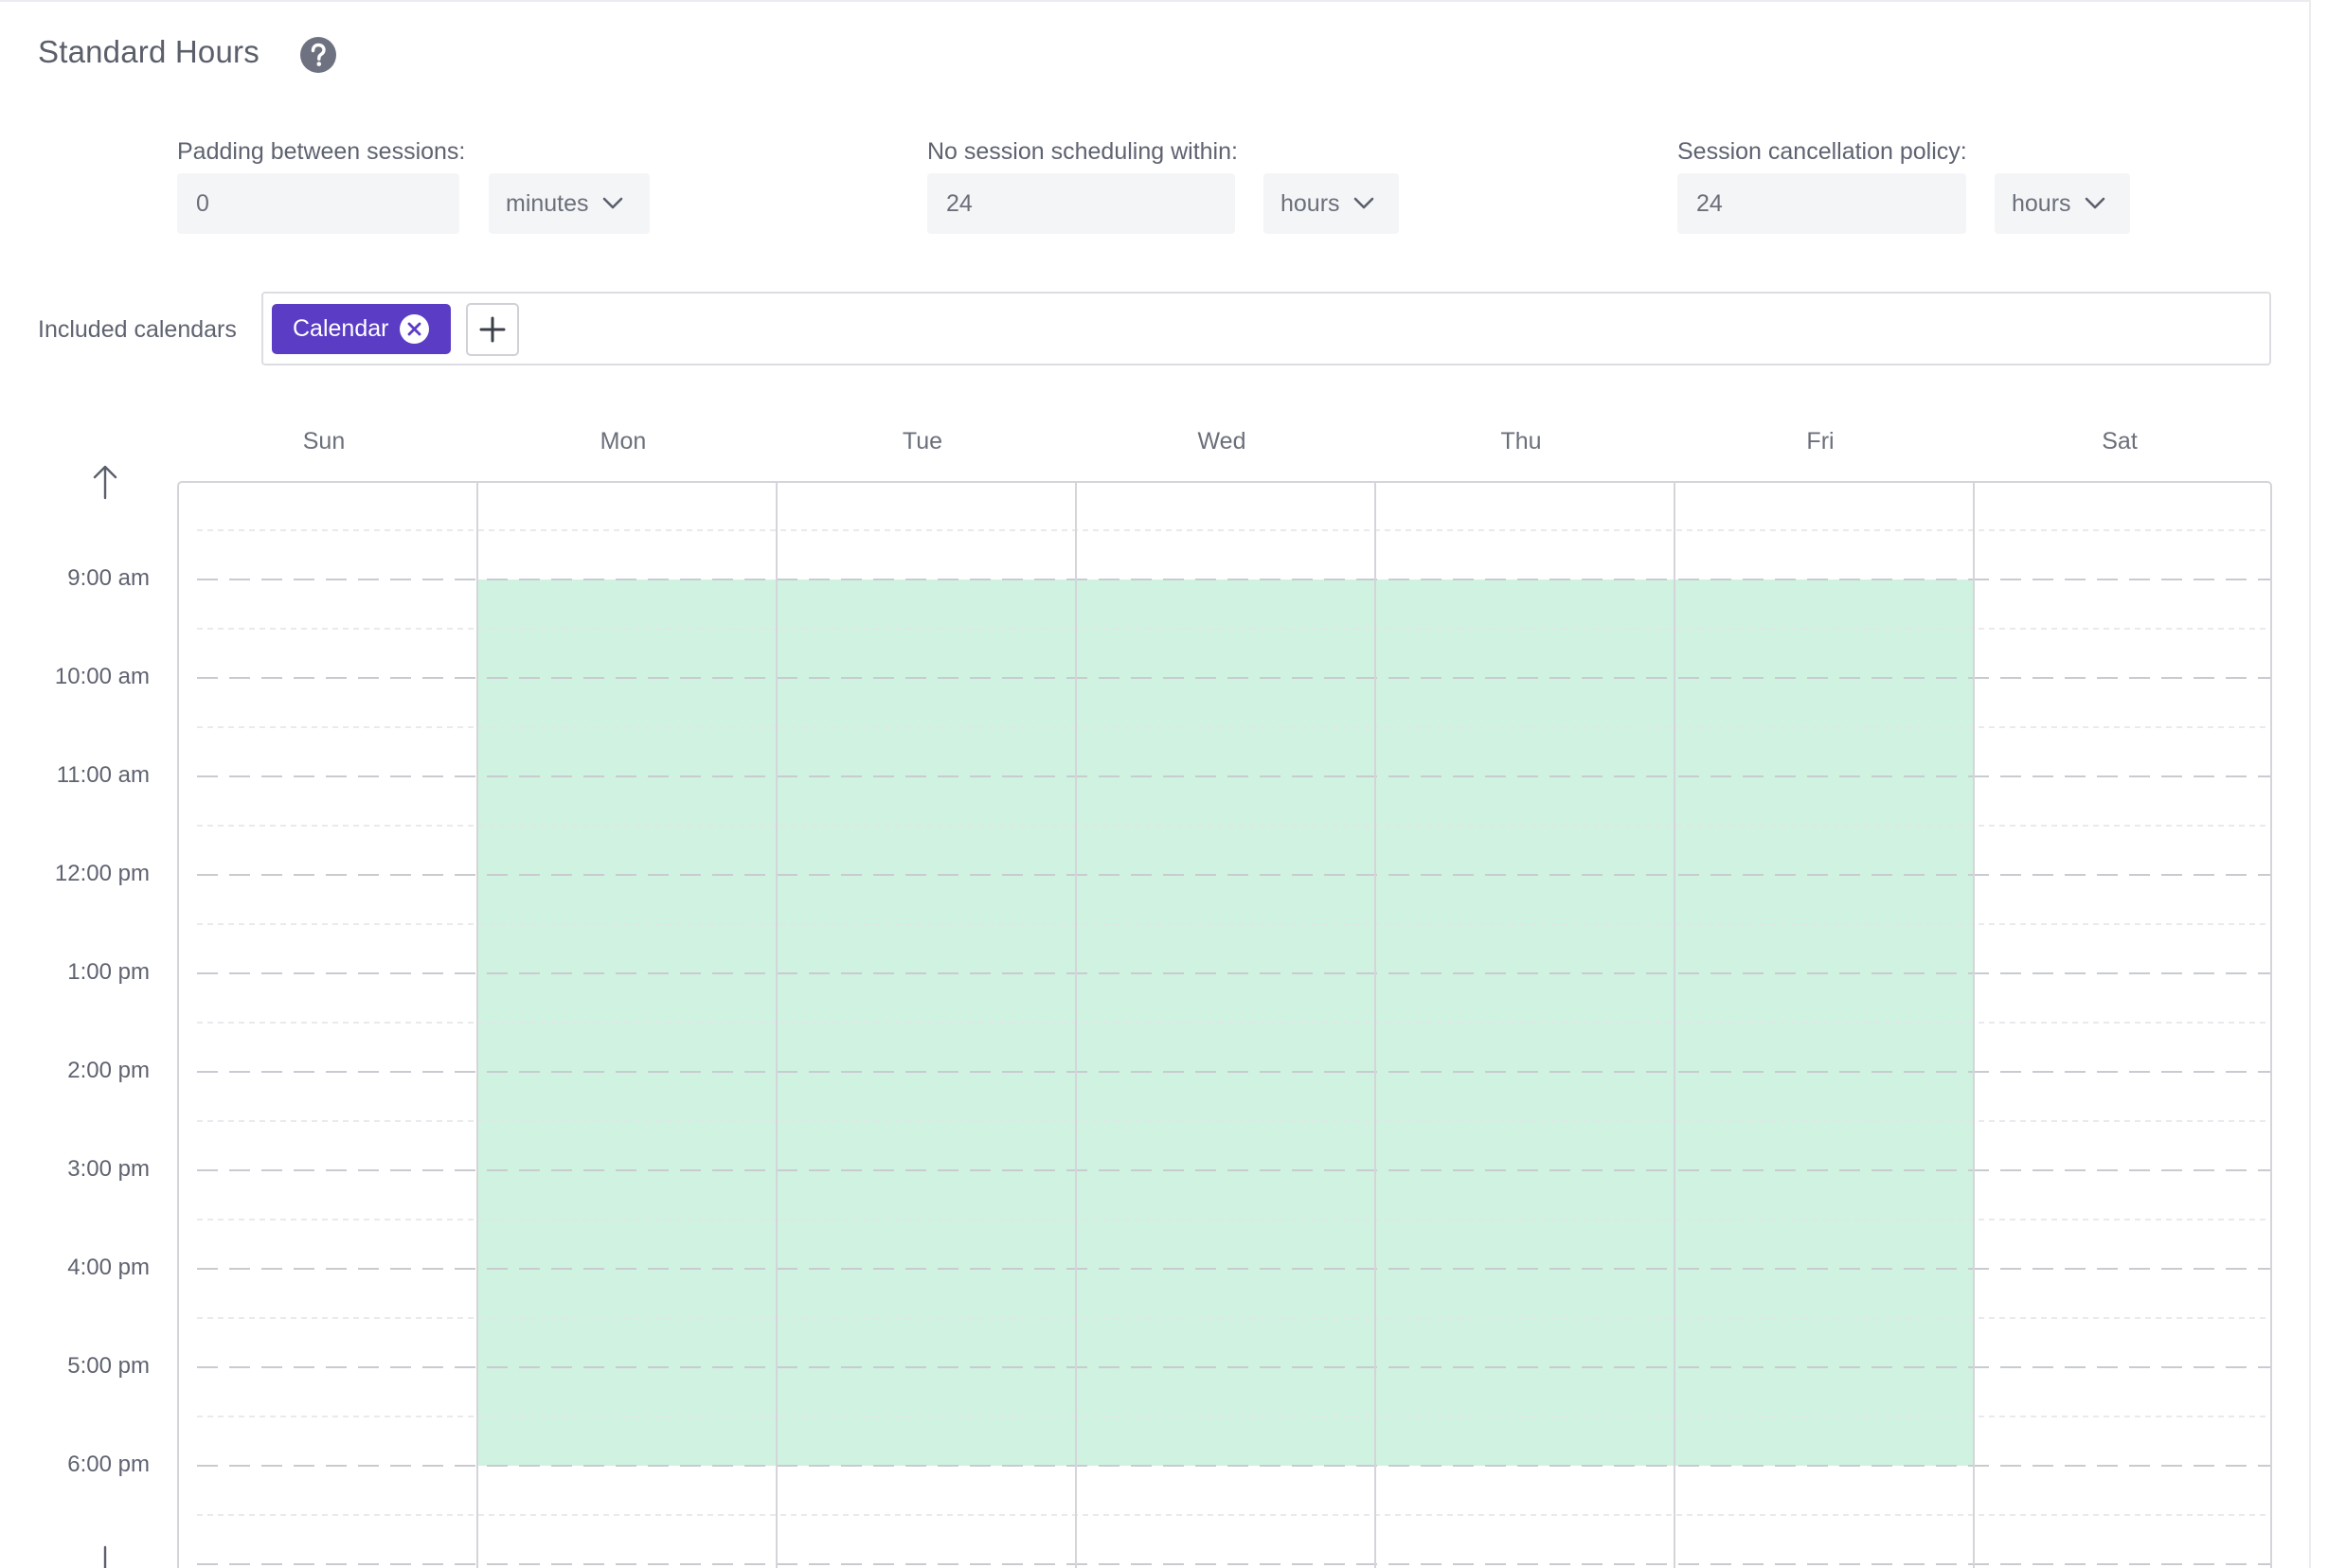 The width and height of the screenshot is (2328, 1568). I want to click on available-block-wed, so click(1226, 1022).